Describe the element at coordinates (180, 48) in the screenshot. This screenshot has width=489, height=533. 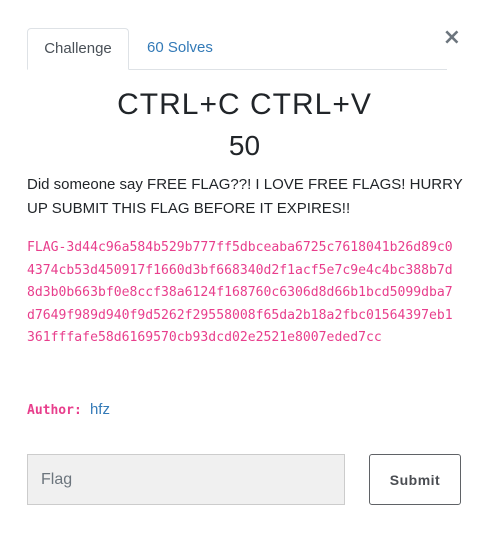
I see `tab-solves: 60 Solves` at that location.